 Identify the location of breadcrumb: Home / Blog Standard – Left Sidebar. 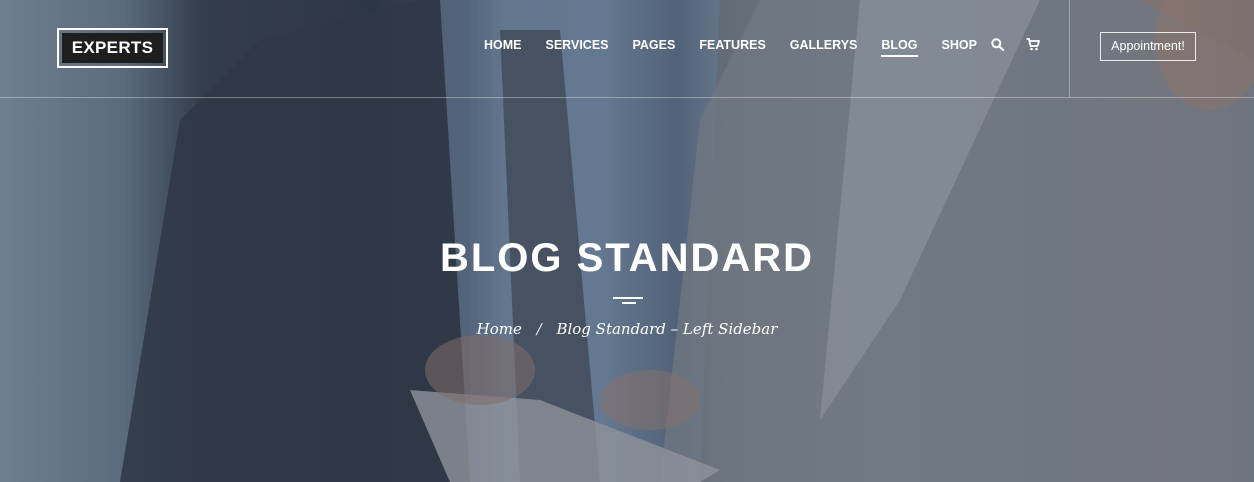
(627, 329).